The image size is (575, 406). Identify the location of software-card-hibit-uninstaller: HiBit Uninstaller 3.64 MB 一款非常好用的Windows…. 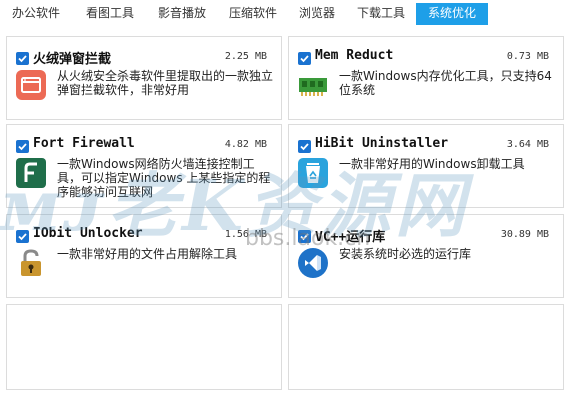
(426, 166).